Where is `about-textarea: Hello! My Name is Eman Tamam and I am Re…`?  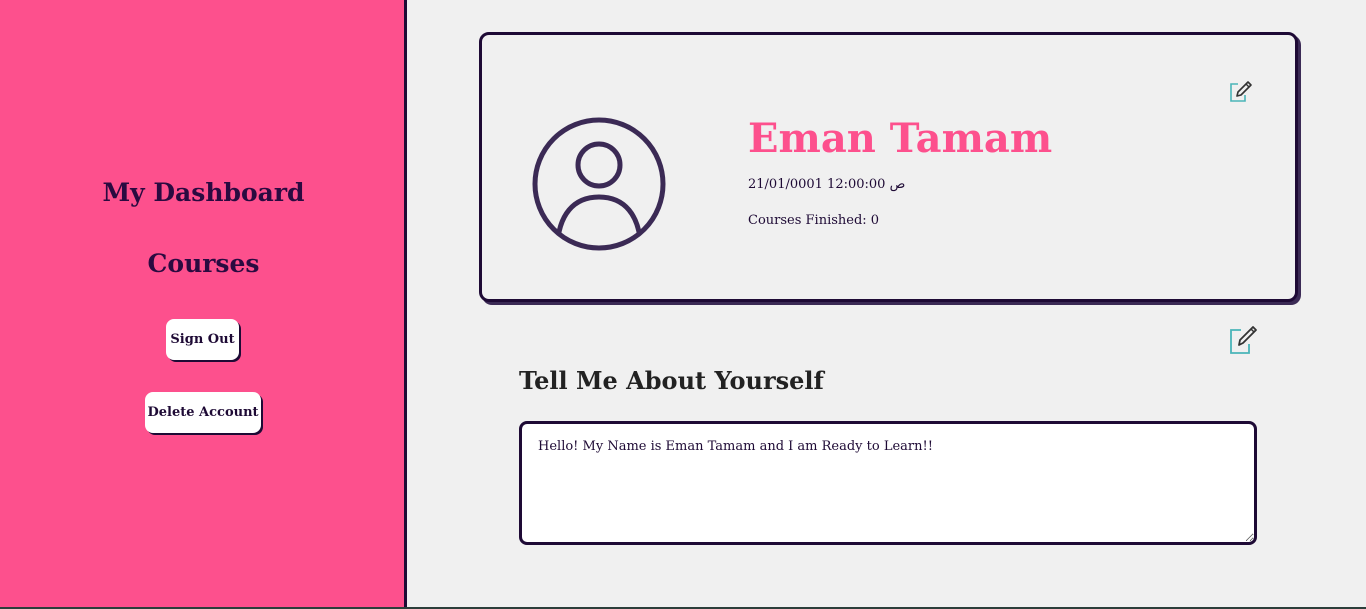 about-textarea: Hello! My Name is Eman Tamam and I am Re… is located at coordinates (888, 483).